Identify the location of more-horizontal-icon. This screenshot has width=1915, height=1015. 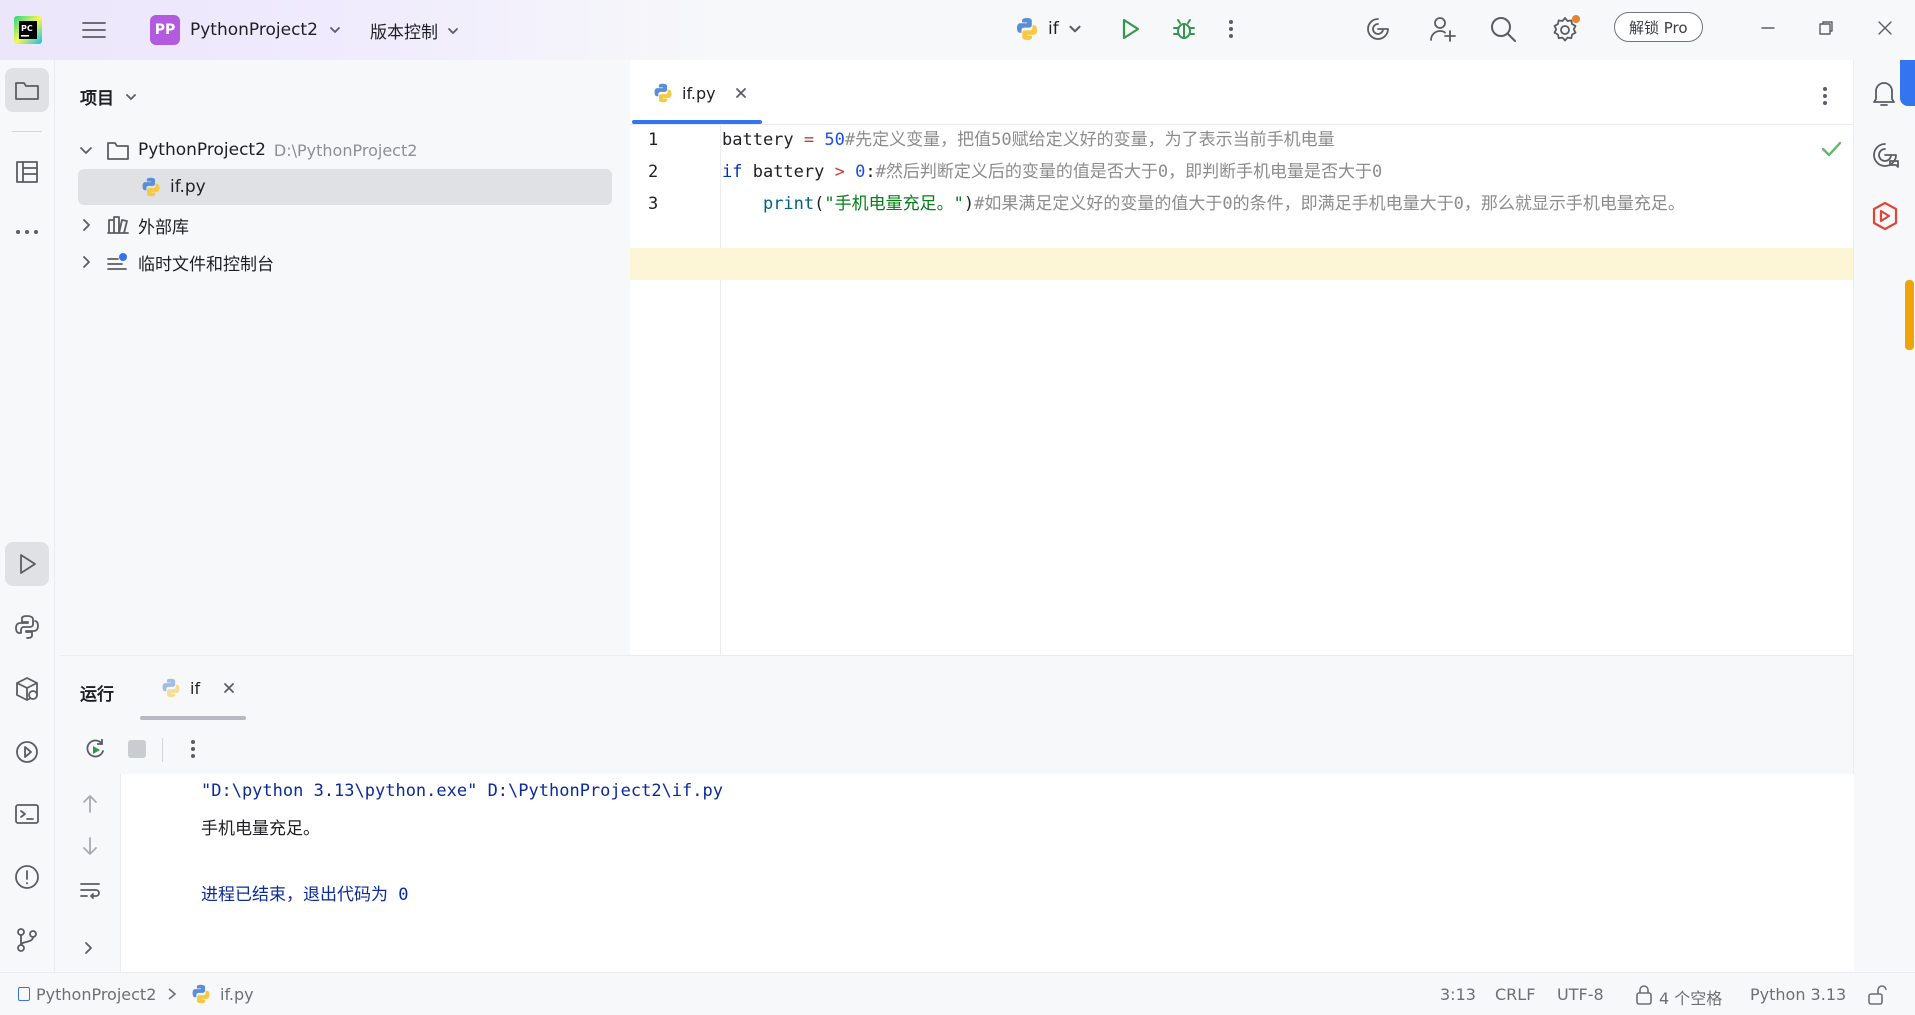
(27, 232).